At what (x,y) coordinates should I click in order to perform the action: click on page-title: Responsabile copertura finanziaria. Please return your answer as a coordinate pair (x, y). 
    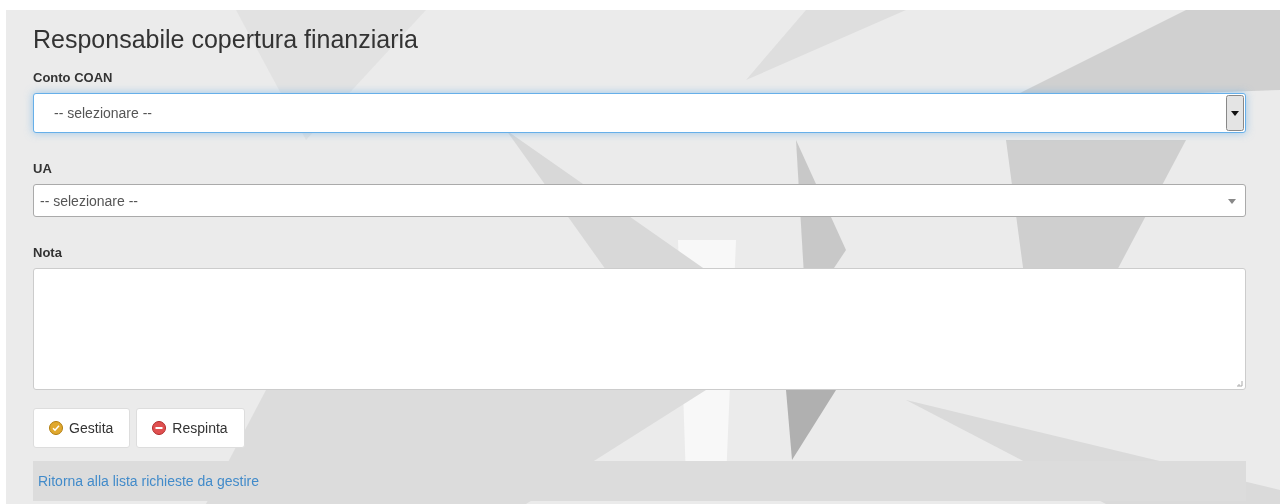
    Looking at the image, I should click on (226, 39).